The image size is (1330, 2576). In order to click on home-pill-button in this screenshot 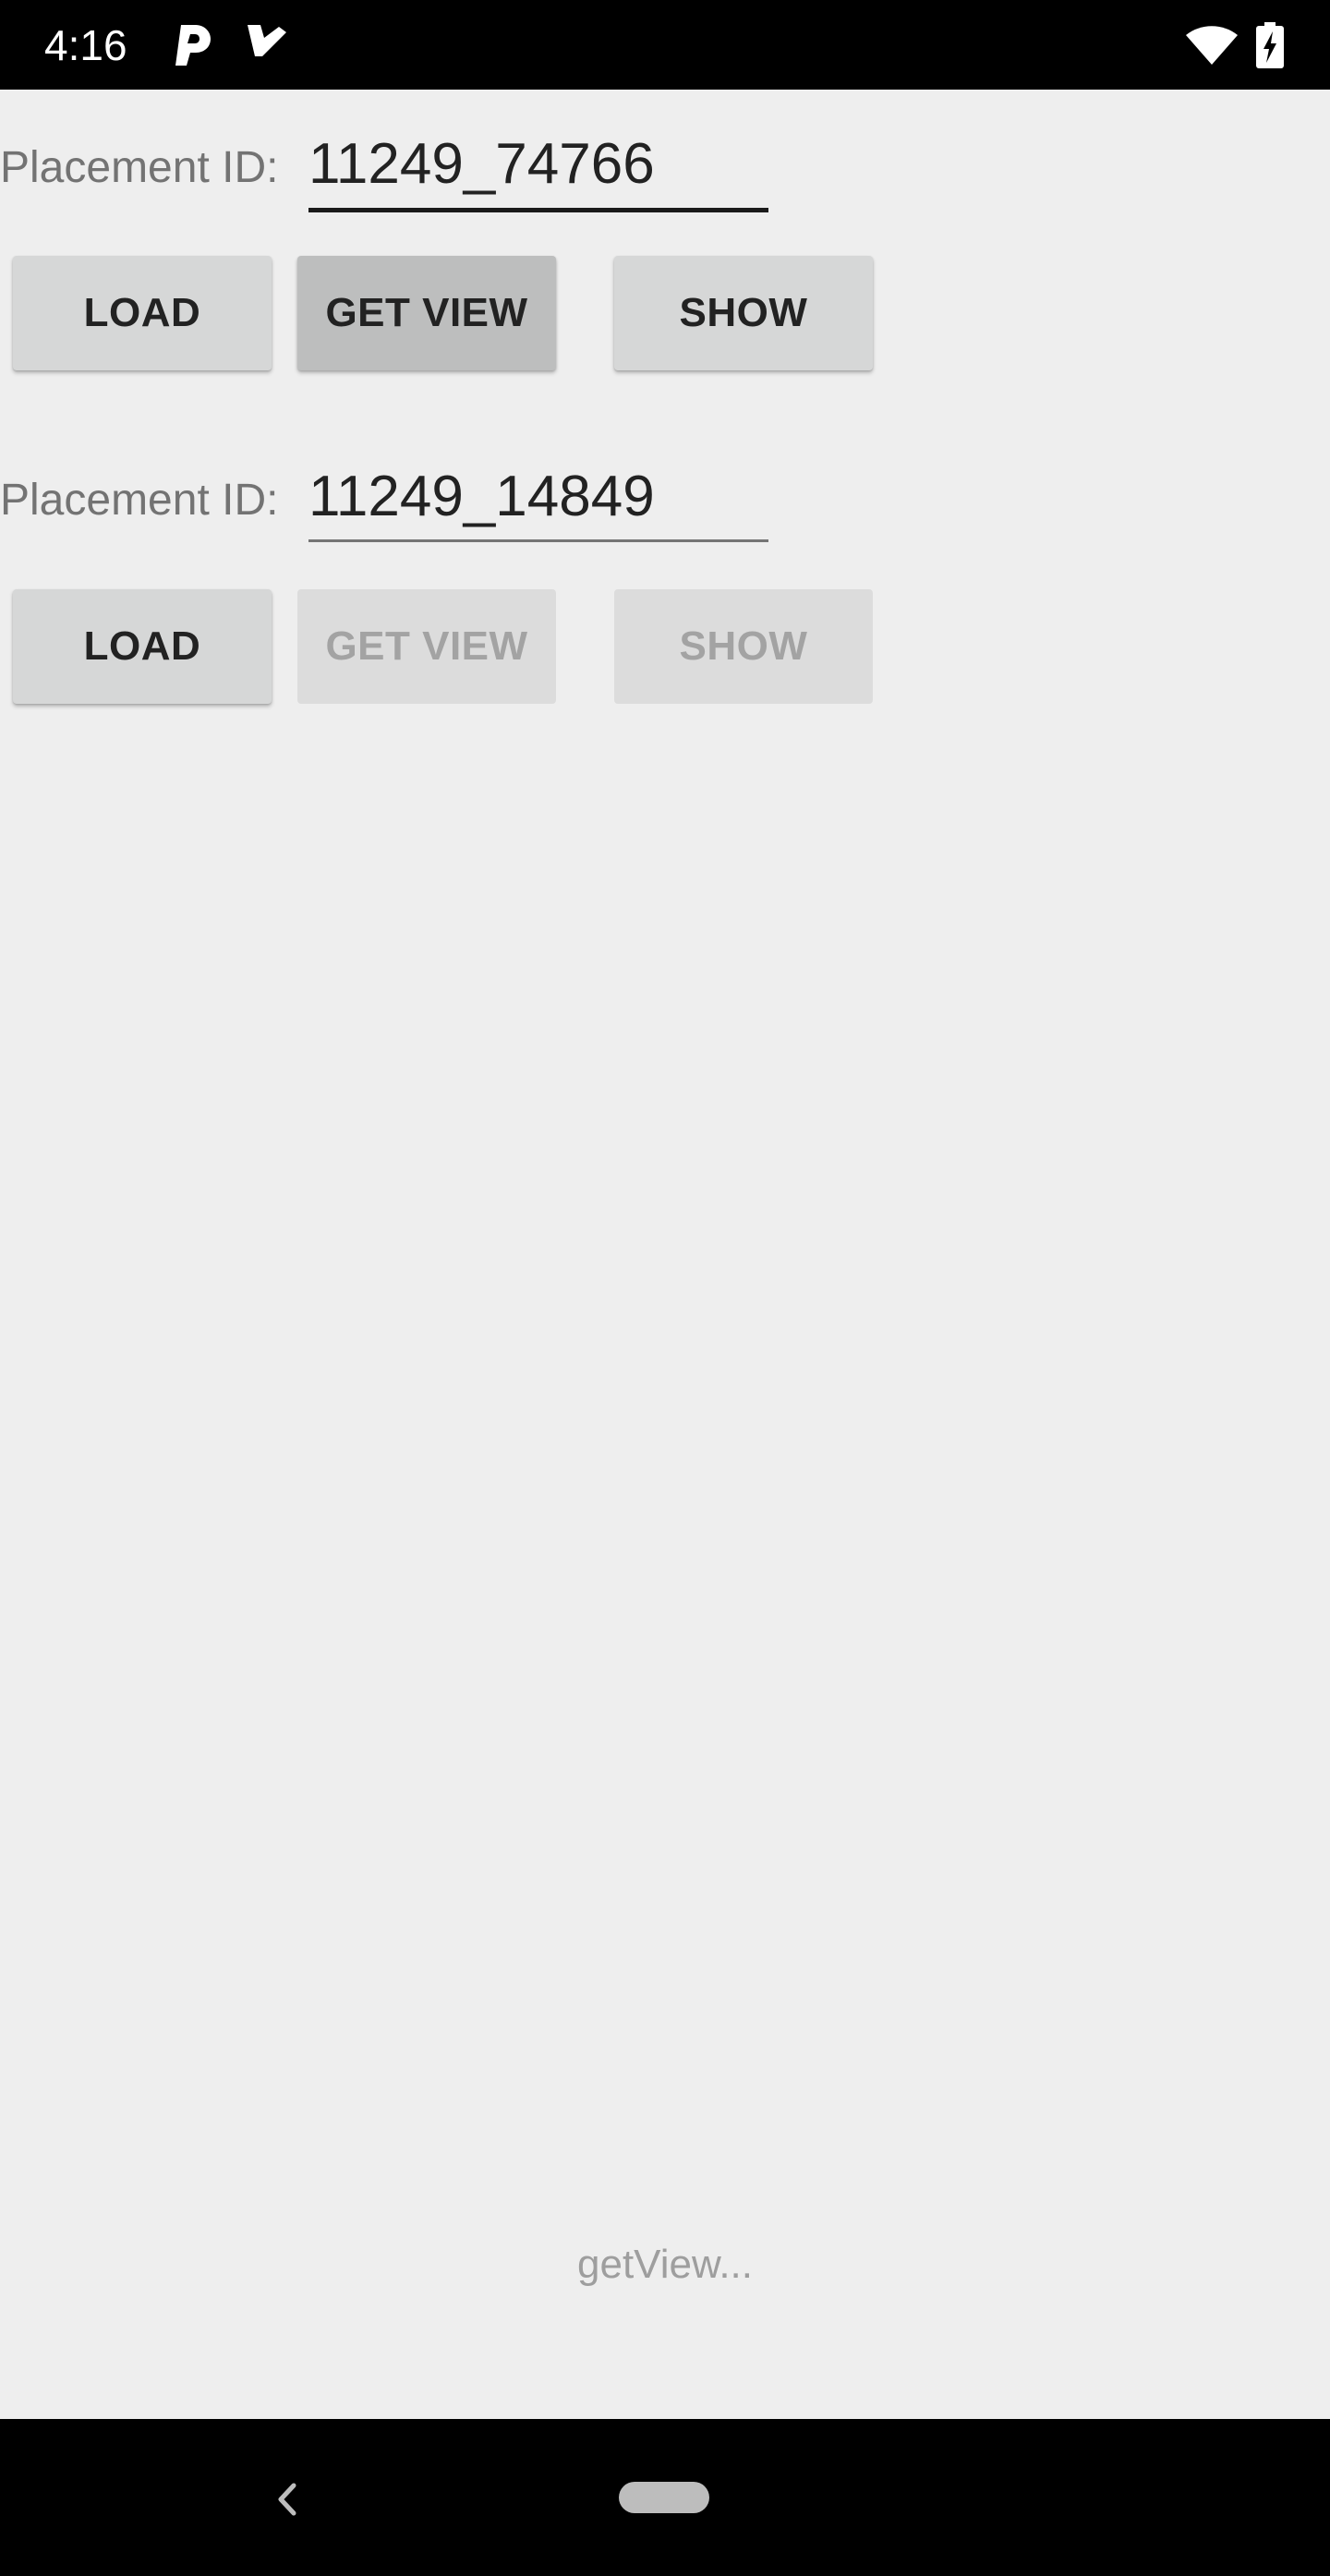, I will do `click(664, 2497)`.